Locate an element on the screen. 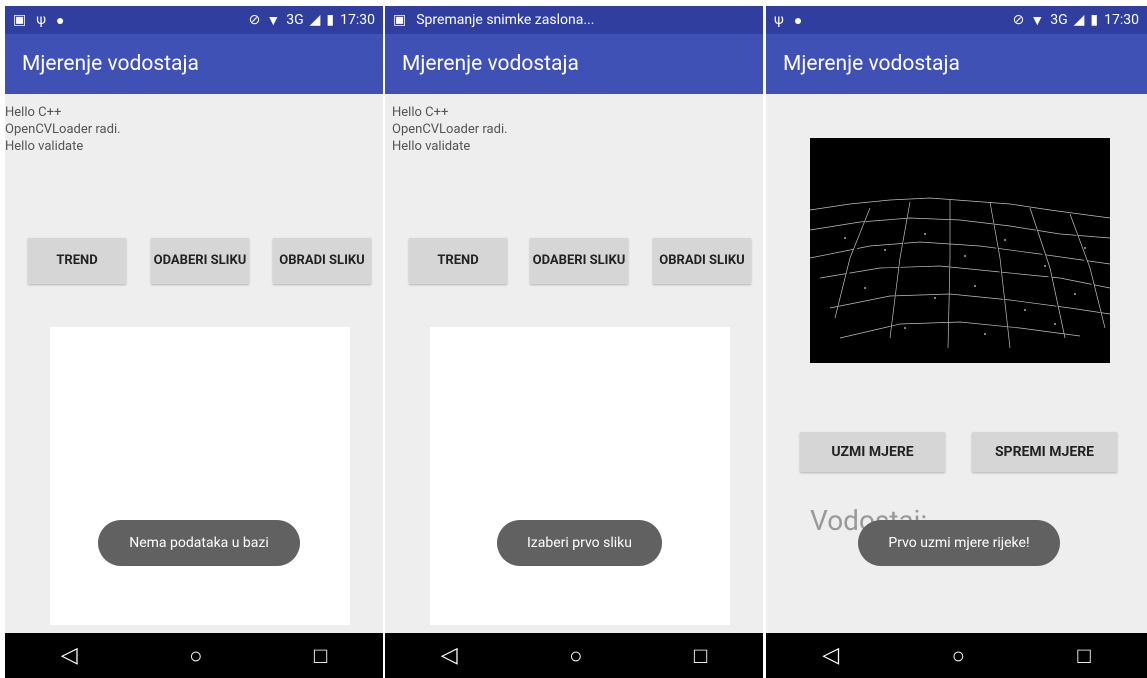  save-measurements-button: SPREMI MJERE is located at coordinates (1044, 452).